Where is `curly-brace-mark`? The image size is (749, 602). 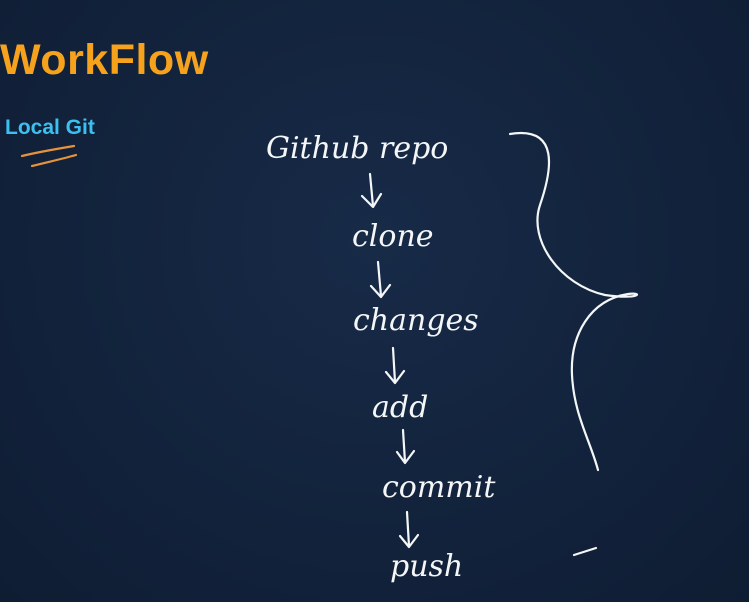 curly-brace-mark is located at coordinates (573, 301).